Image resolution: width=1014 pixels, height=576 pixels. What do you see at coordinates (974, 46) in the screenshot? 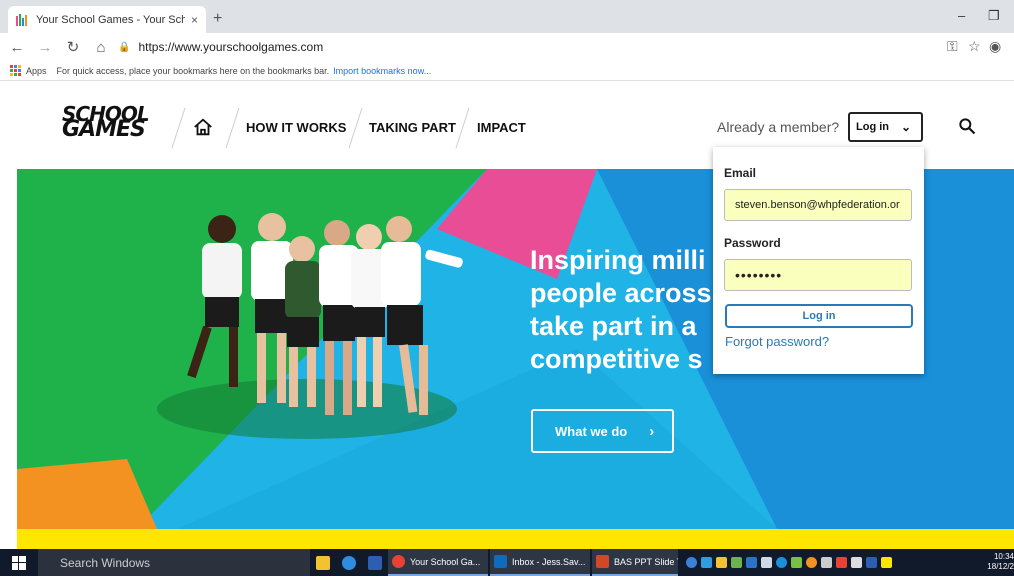
I see `star-icon: ☆` at bounding box center [974, 46].